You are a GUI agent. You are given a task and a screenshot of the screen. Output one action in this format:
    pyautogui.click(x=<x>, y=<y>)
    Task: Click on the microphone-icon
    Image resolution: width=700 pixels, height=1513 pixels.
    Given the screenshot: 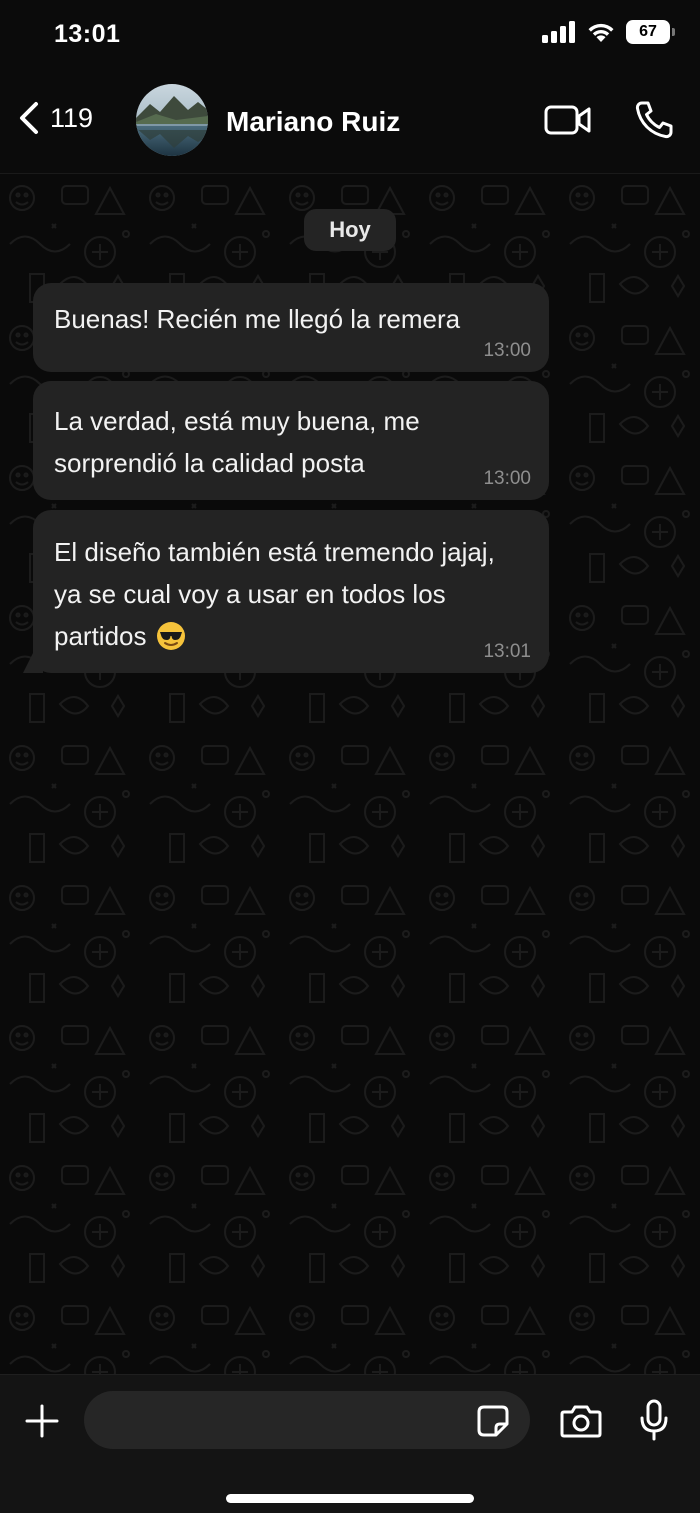 What is the action you would take?
    pyautogui.click(x=654, y=1420)
    